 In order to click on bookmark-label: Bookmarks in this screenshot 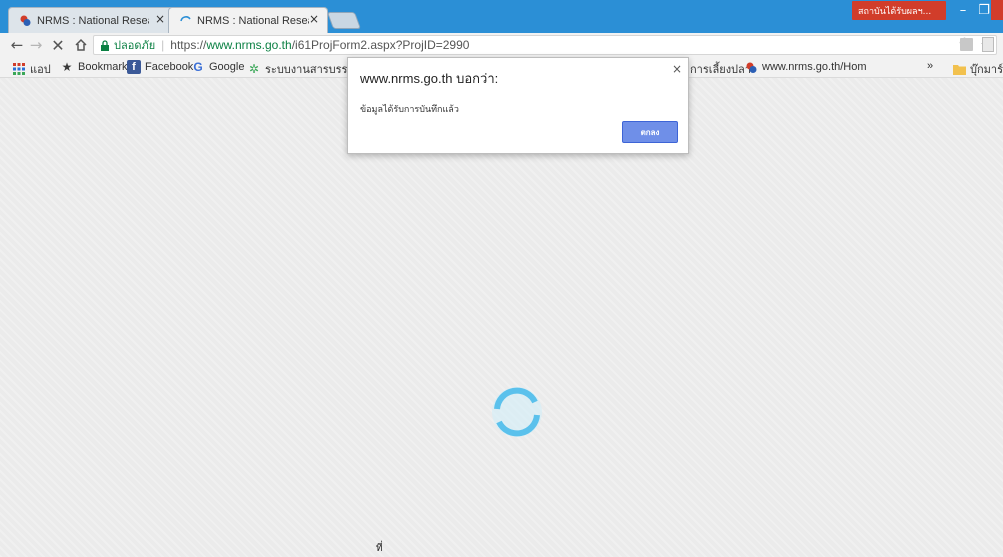, I will do `click(106, 67)`.